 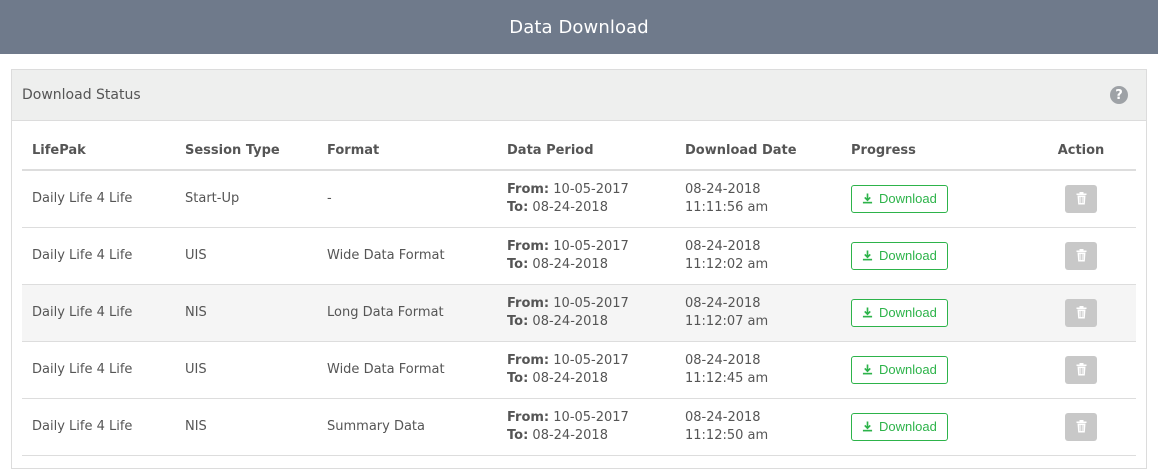 I want to click on column-header-progress: Progress, so click(x=933, y=151).